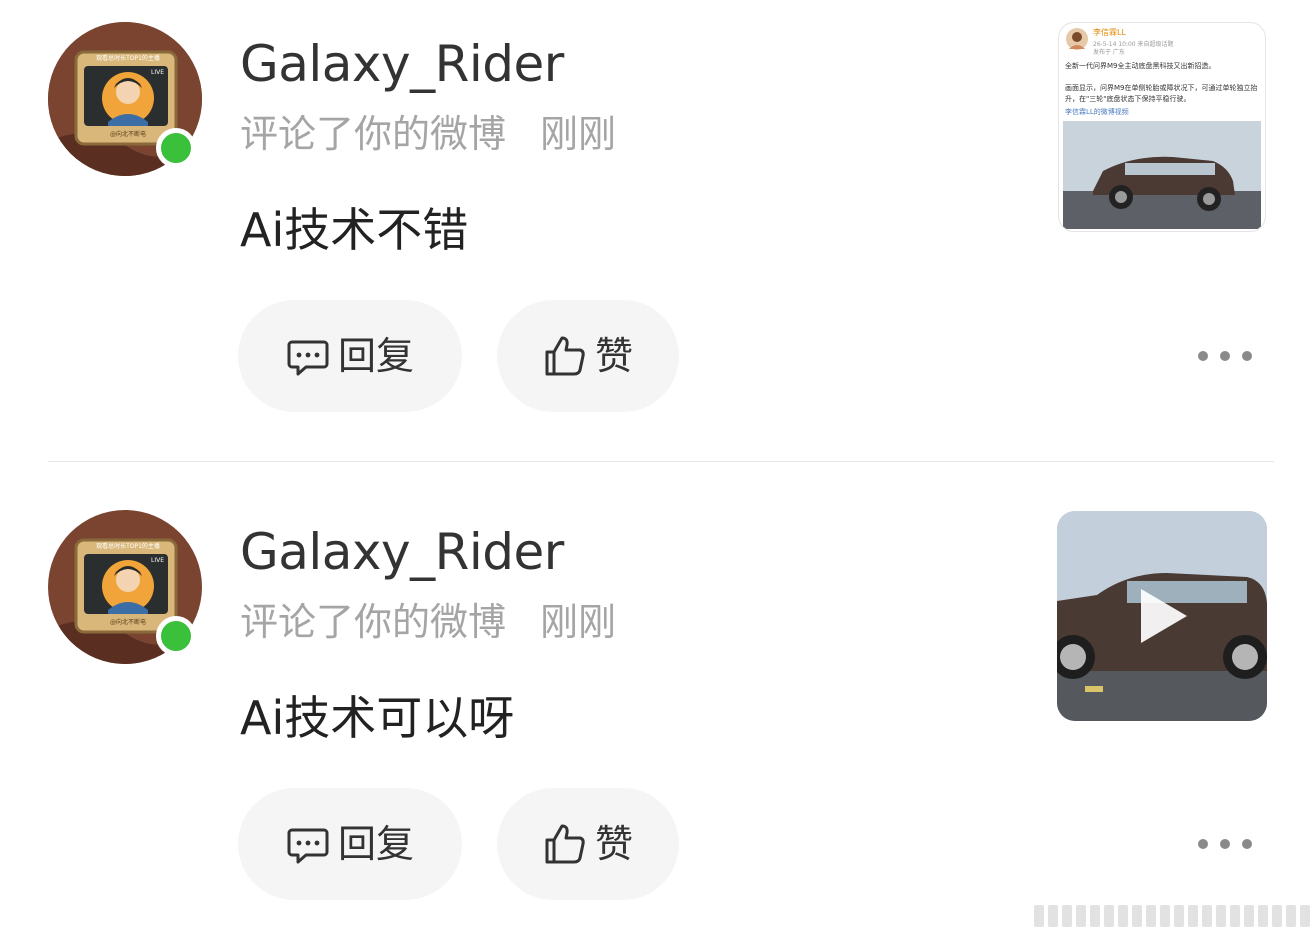  I want to click on post-location: 发布于 广东, so click(1109, 52).